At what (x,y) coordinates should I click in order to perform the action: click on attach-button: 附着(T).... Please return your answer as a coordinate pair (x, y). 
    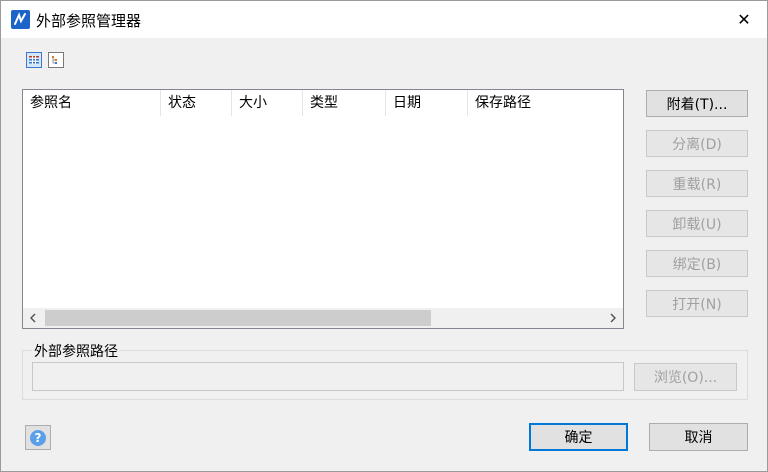
    Looking at the image, I should click on (697, 103).